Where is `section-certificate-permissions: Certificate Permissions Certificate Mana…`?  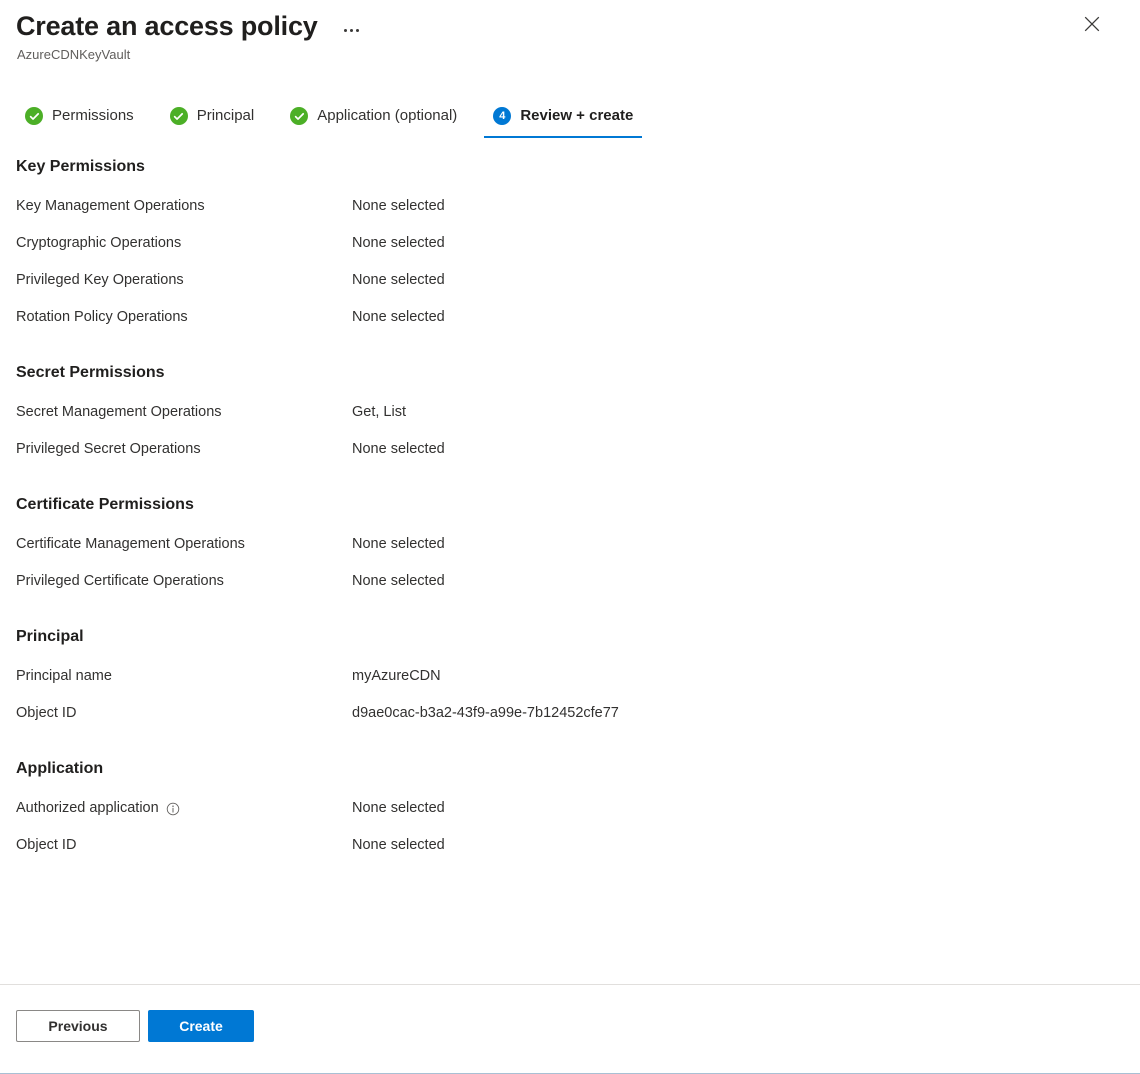
section-certificate-permissions: Certificate Permissions Certificate Mana… is located at coordinates (570, 544).